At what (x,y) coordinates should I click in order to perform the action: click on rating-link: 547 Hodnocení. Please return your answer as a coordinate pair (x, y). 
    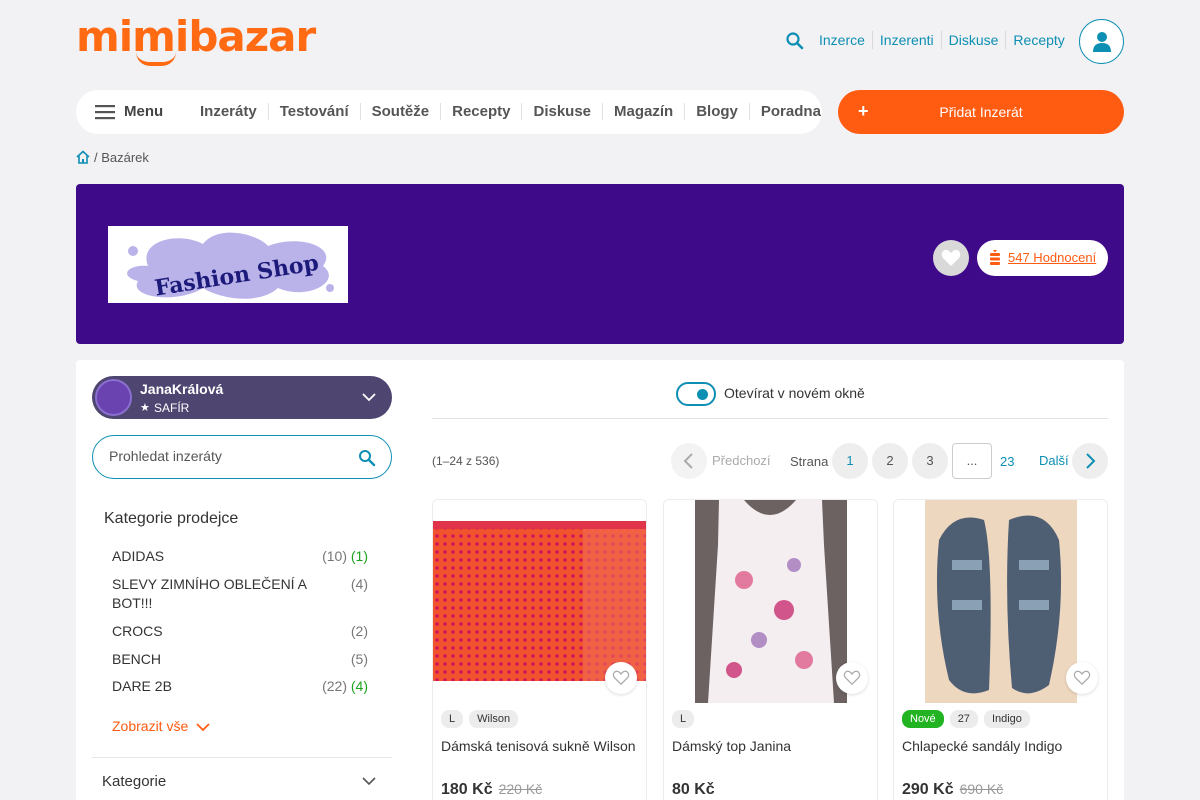
    Looking at the image, I should click on (1052, 258).